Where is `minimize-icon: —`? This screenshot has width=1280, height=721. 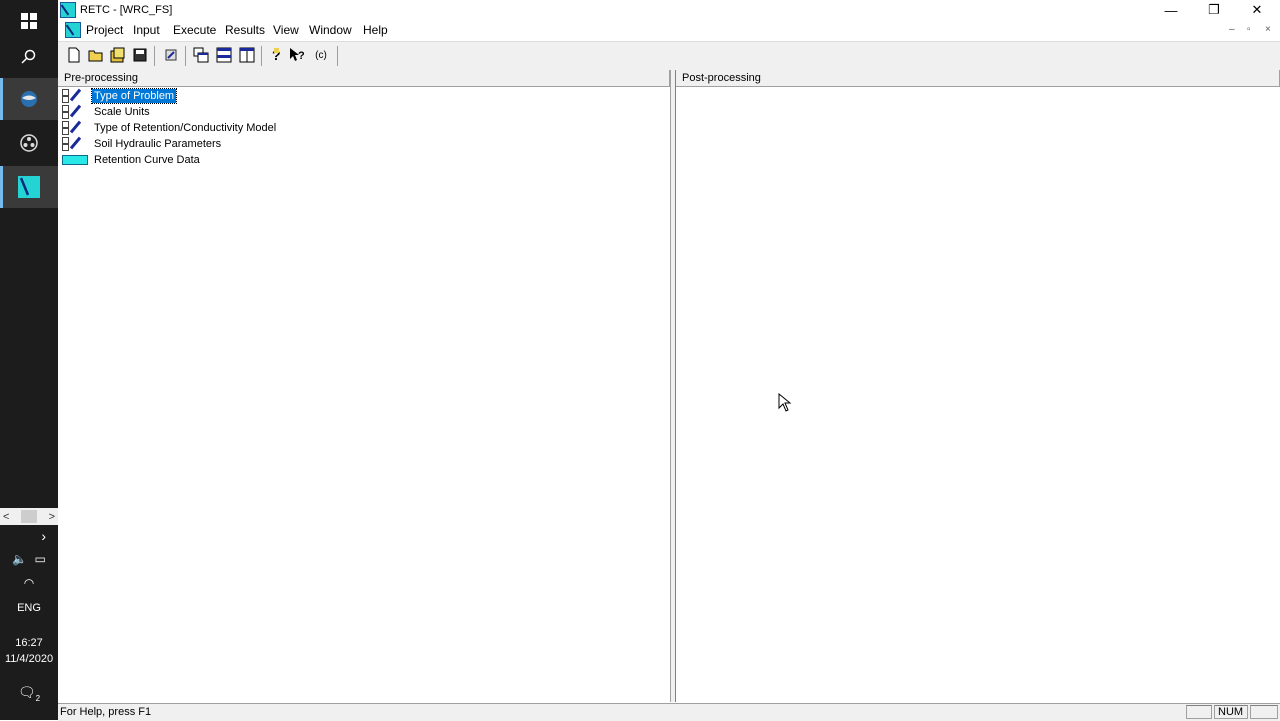
minimize-icon: — is located at coordinates (1171, 10).